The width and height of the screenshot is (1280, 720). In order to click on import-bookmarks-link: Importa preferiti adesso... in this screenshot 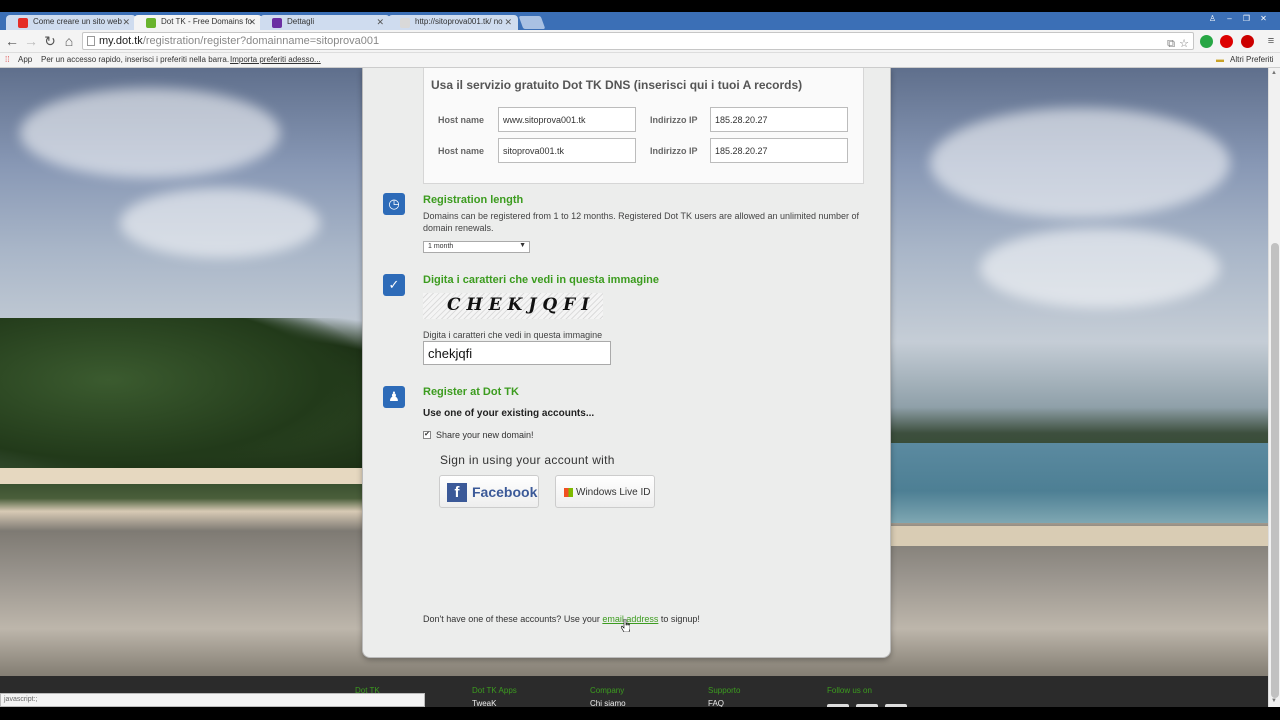, I will do `click(275, 60)`.